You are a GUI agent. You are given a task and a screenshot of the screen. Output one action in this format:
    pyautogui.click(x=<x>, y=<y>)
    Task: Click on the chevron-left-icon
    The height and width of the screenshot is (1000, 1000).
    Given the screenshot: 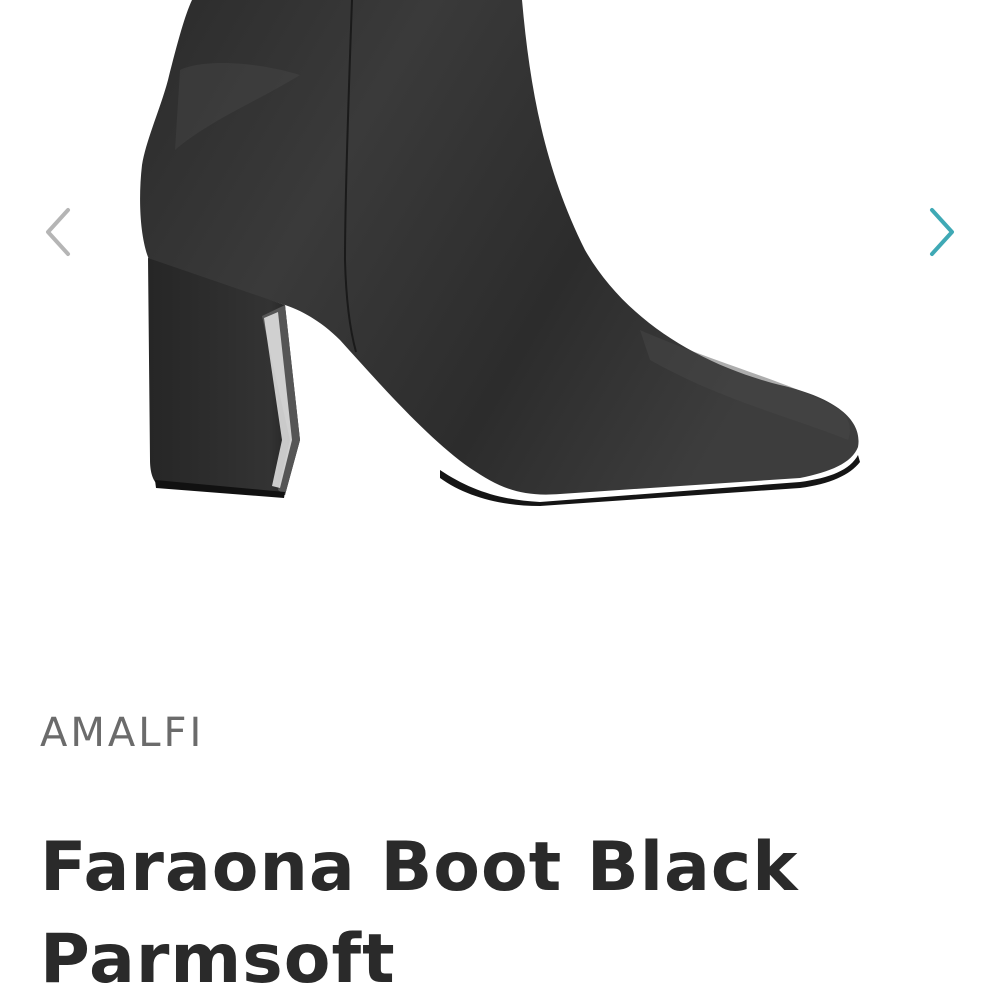 What is the action you would take?
    pyautogui.click(x=58, y=232)
    